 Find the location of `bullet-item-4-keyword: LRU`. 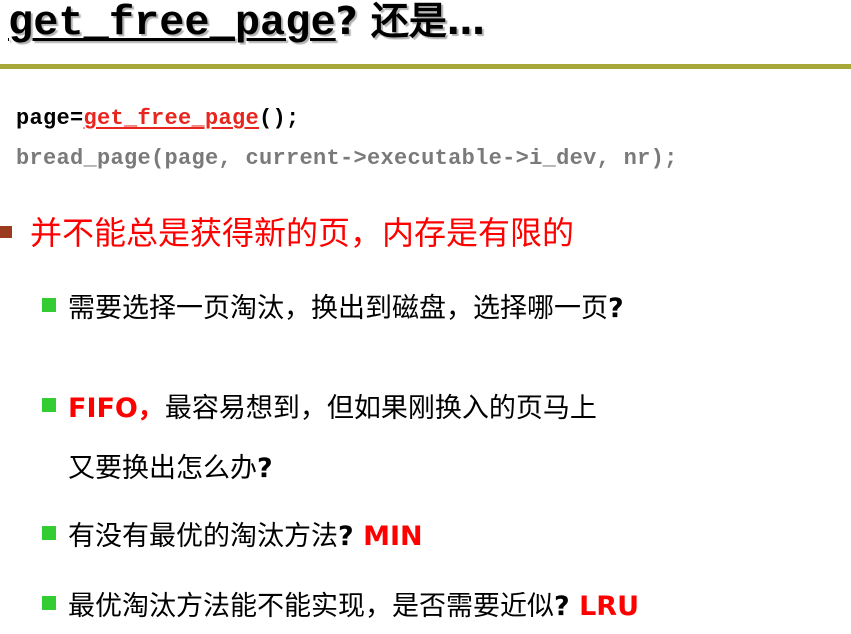

bullet-item-4-keyword: LRU is located at coordinates (604, 606).